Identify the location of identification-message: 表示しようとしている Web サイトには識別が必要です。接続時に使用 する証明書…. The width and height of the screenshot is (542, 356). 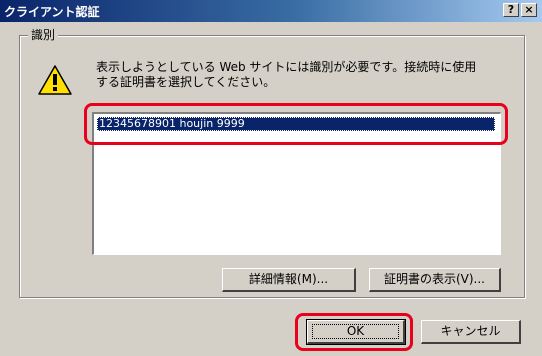
(306, 75).